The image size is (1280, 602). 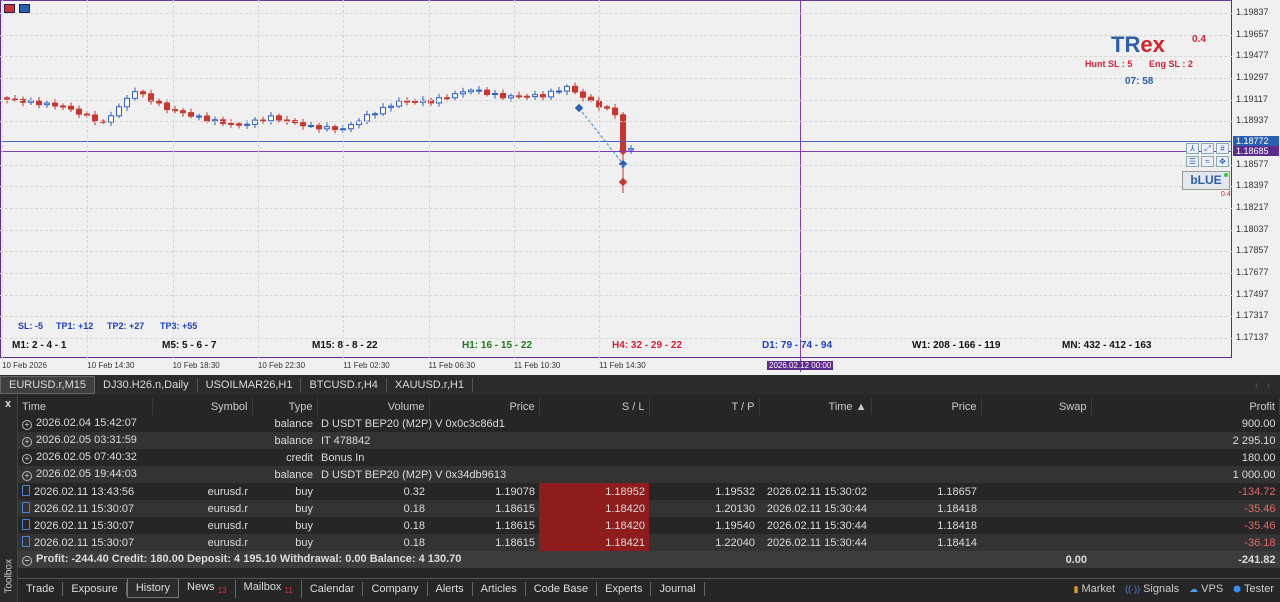 I want to click on column-header: T / P, so click(x=704, y=406).